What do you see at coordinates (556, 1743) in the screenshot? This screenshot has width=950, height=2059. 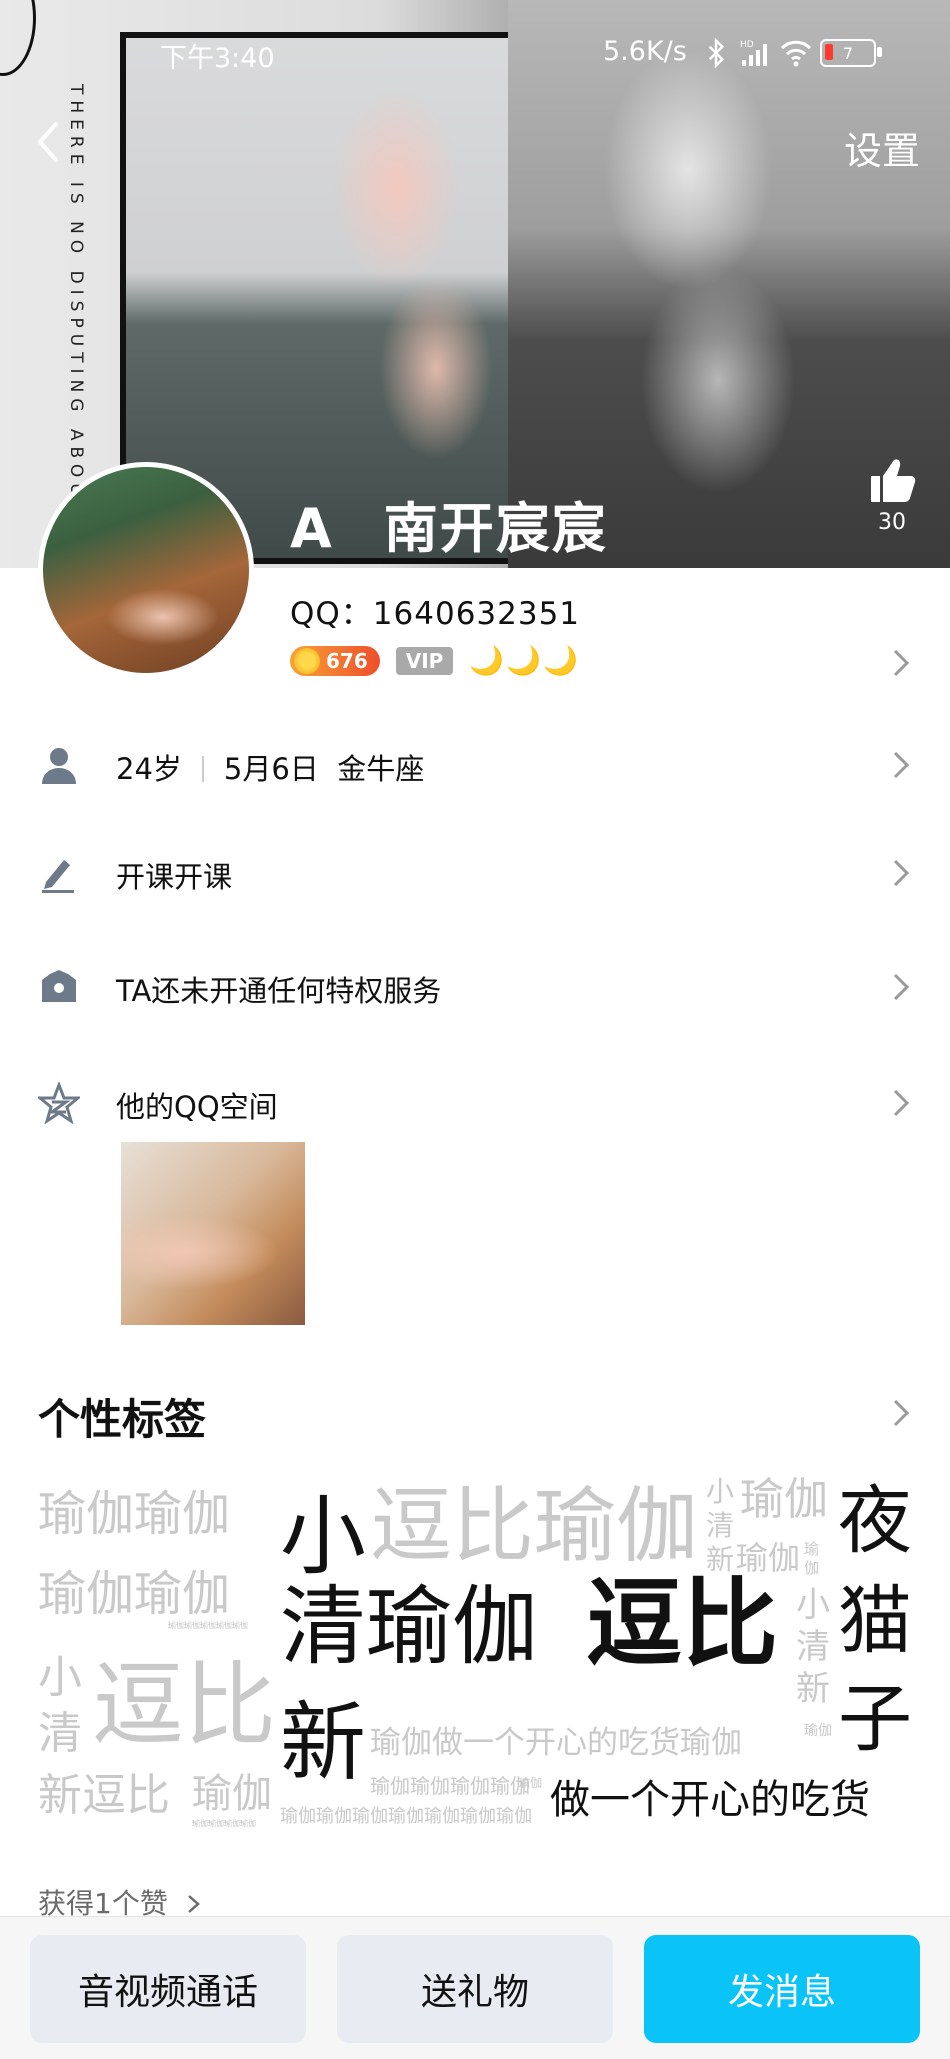 I see `tag-word: 瑜伽做一个开心的吃货瑜伽` at bounding box center [556, 1743].